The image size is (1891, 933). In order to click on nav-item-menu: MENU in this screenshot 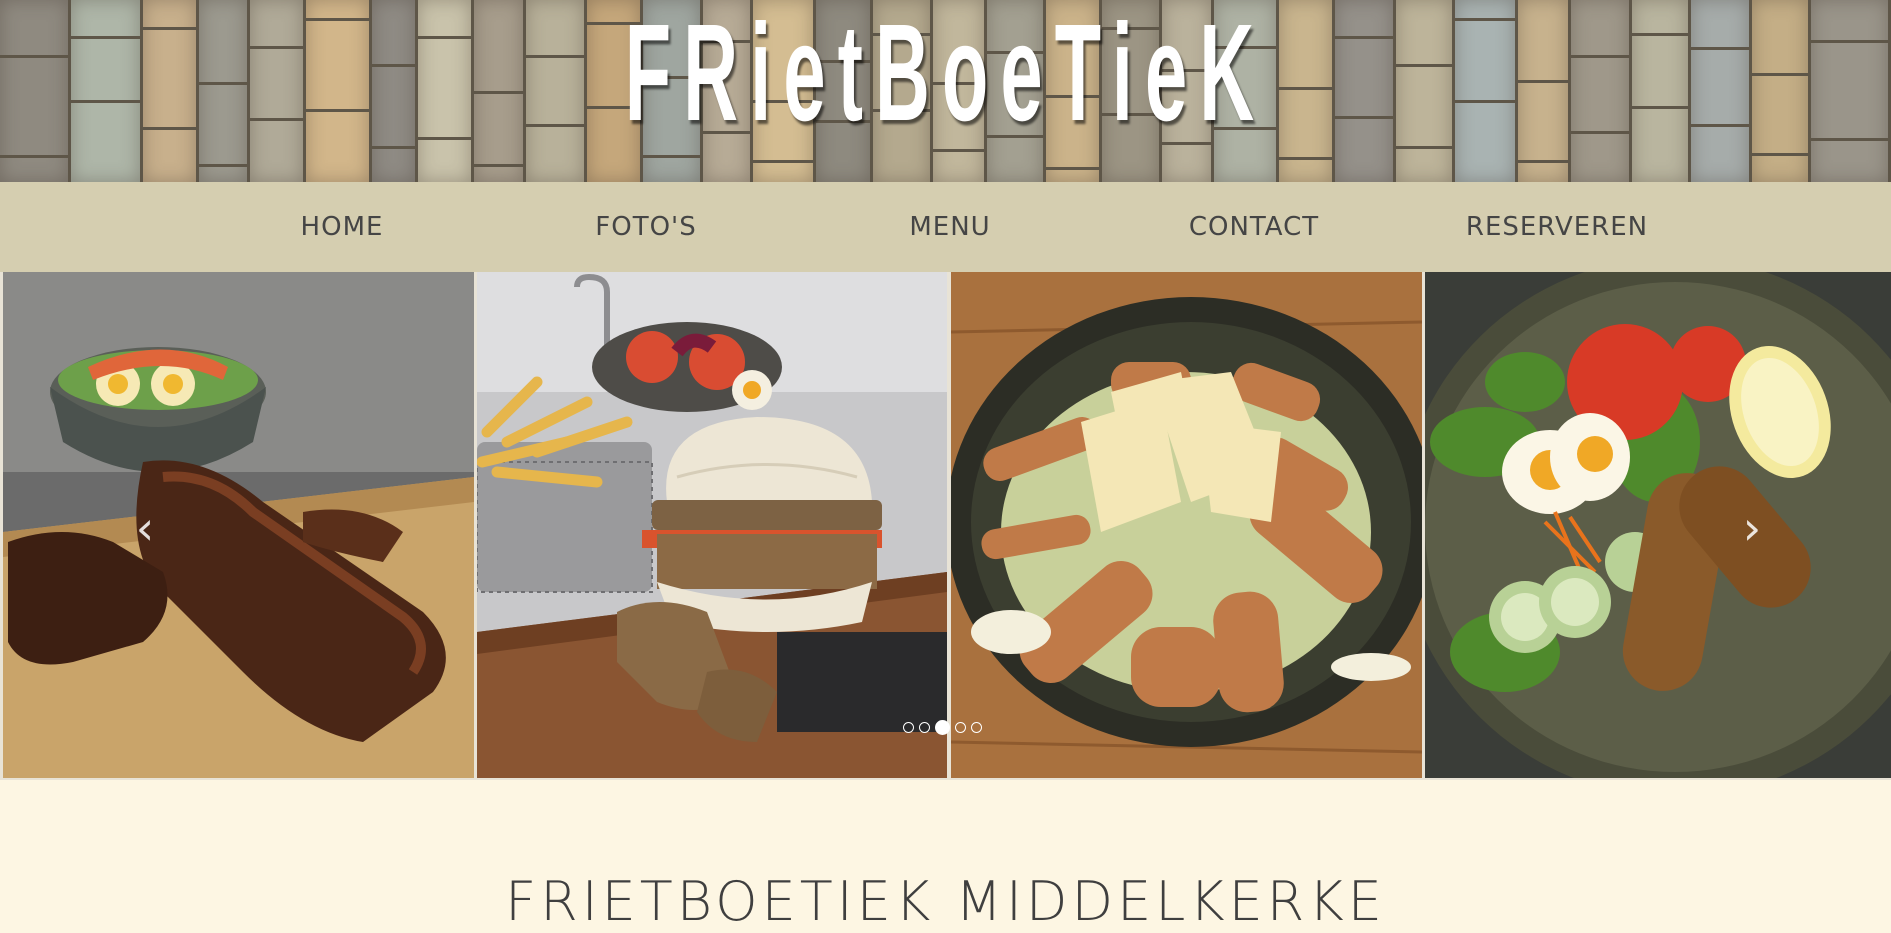, I will do `click(949, 227)`.